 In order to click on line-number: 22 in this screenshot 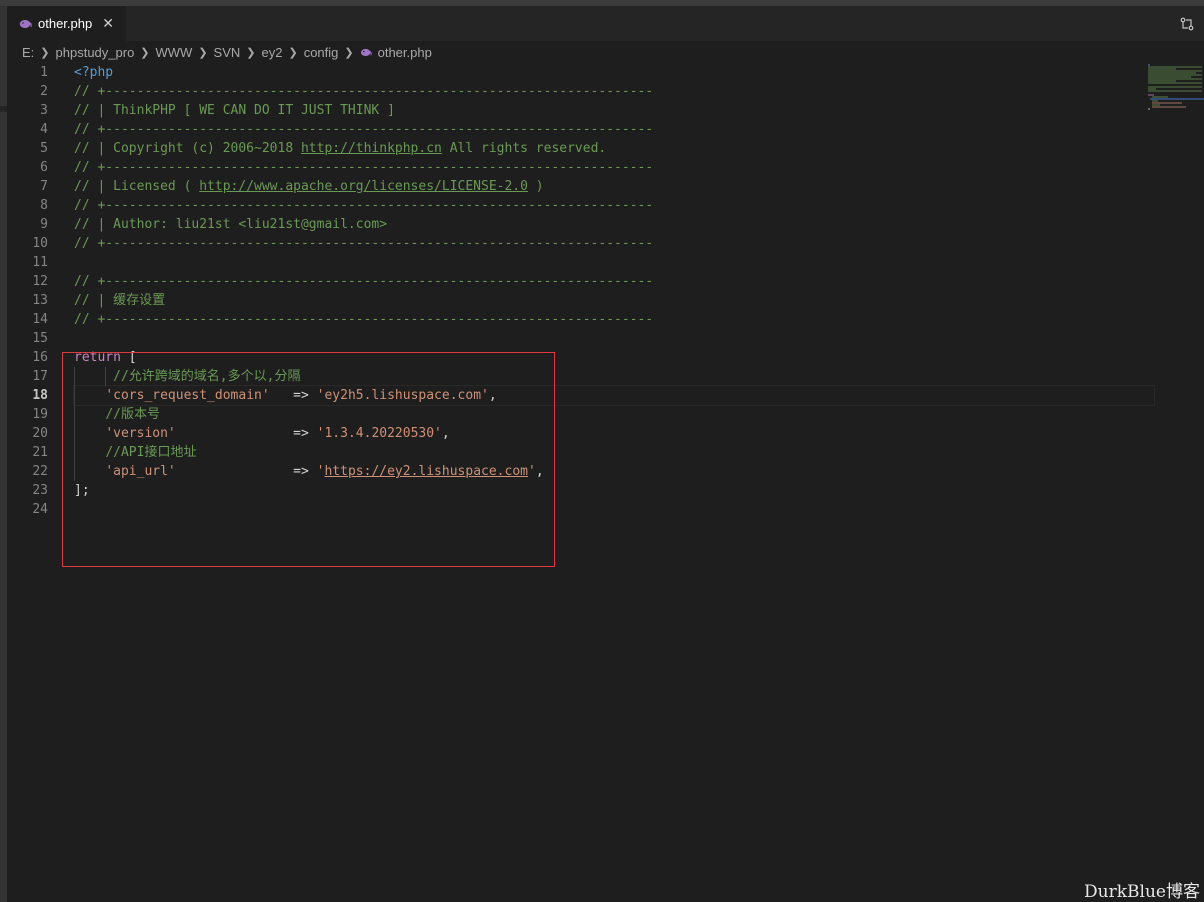, I will do `click(40, 471)`.